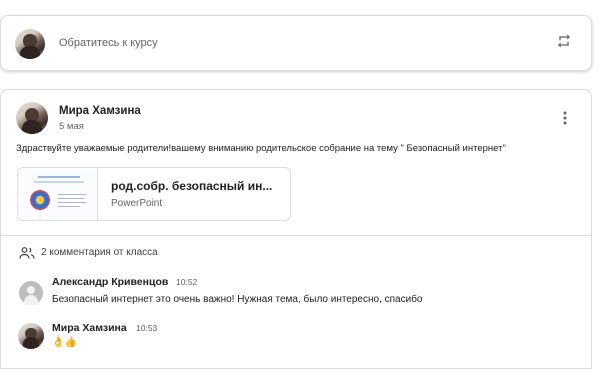 The width and height of the screenshot is (600, 369). I want to click on user-avatar, so click(30, 44).